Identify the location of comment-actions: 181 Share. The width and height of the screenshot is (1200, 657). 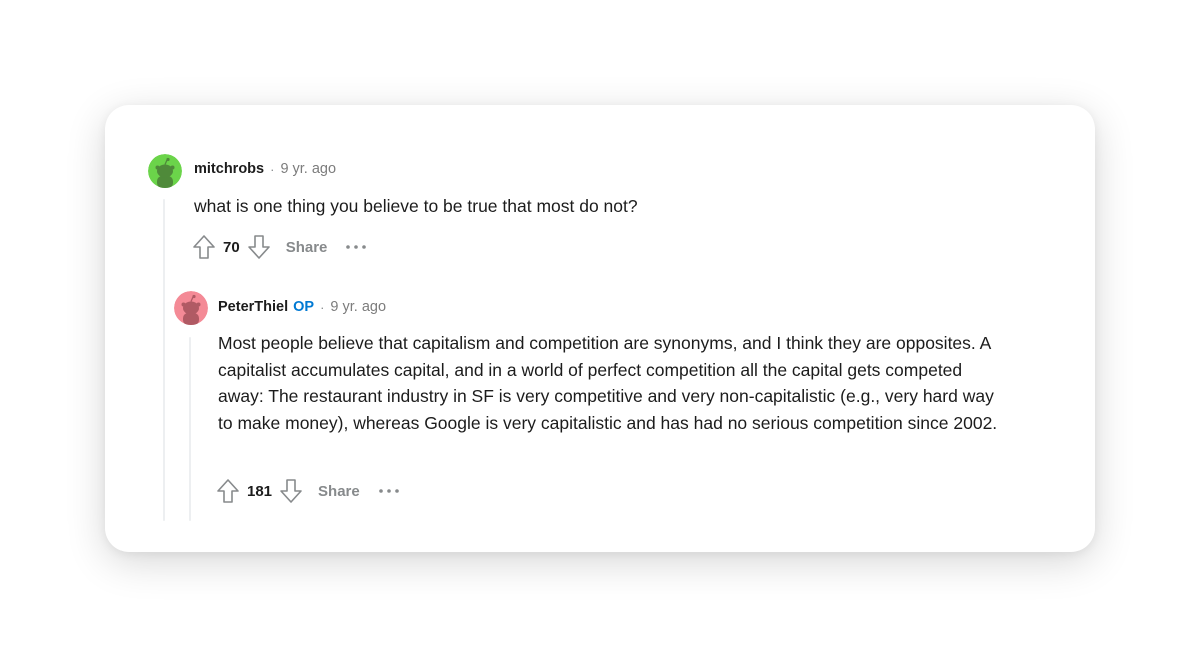
(307, 491).